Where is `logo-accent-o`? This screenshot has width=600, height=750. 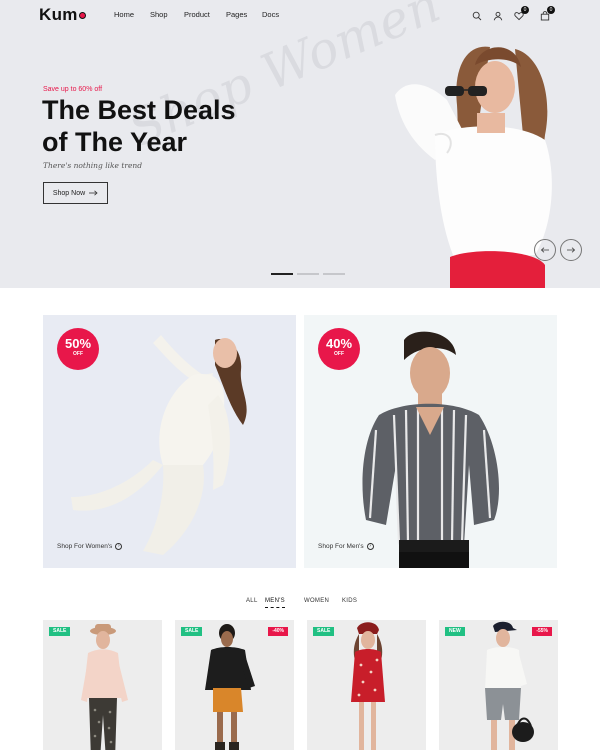
logo-accent-o is located at coordinates (82, 15).